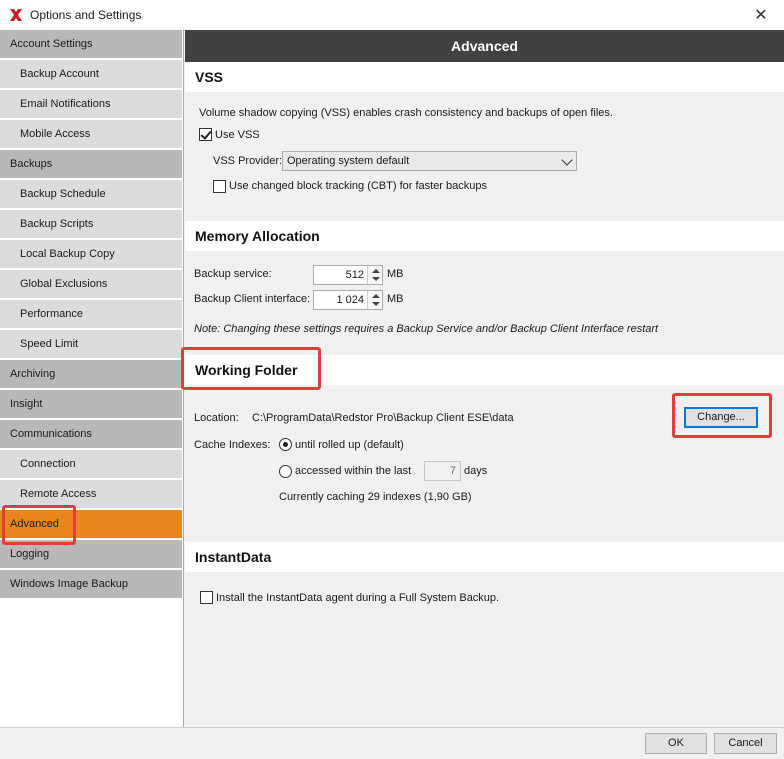  What do you see at coordinates (676, 743) in the screenshot?
I see `ok-button: OK` at bounding box center [676, 743].